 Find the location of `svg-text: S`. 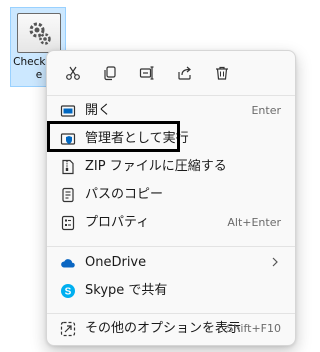

svg-text: S is located at coordinates (68, 292).